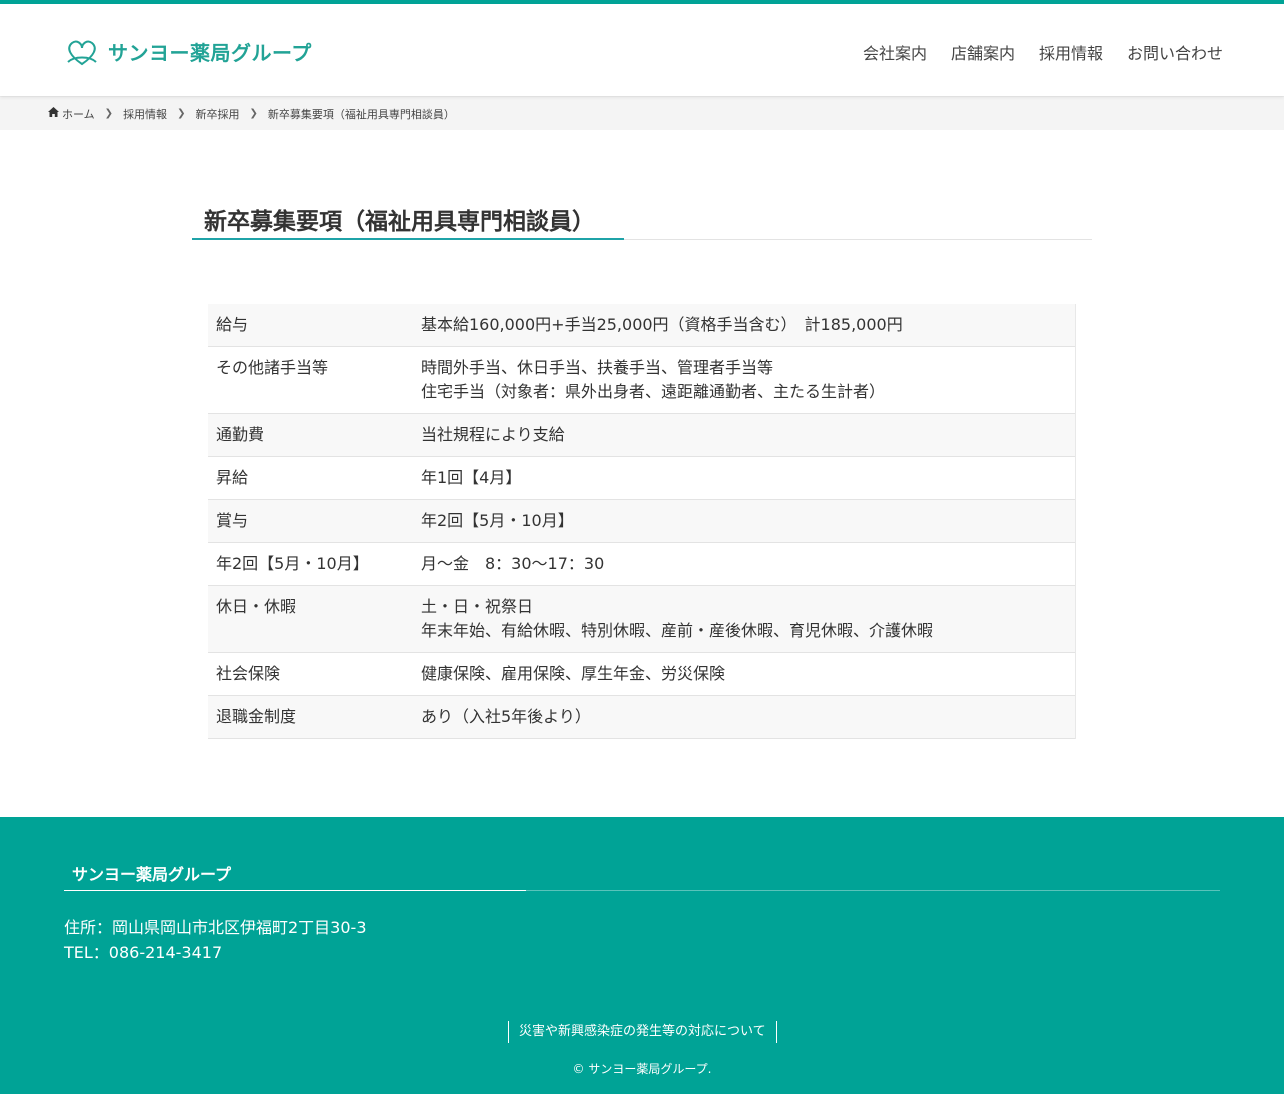  What do you see at coordinates (53, 113) in the screenshot?
I see `home-icon` at bounding box center [53, 113].